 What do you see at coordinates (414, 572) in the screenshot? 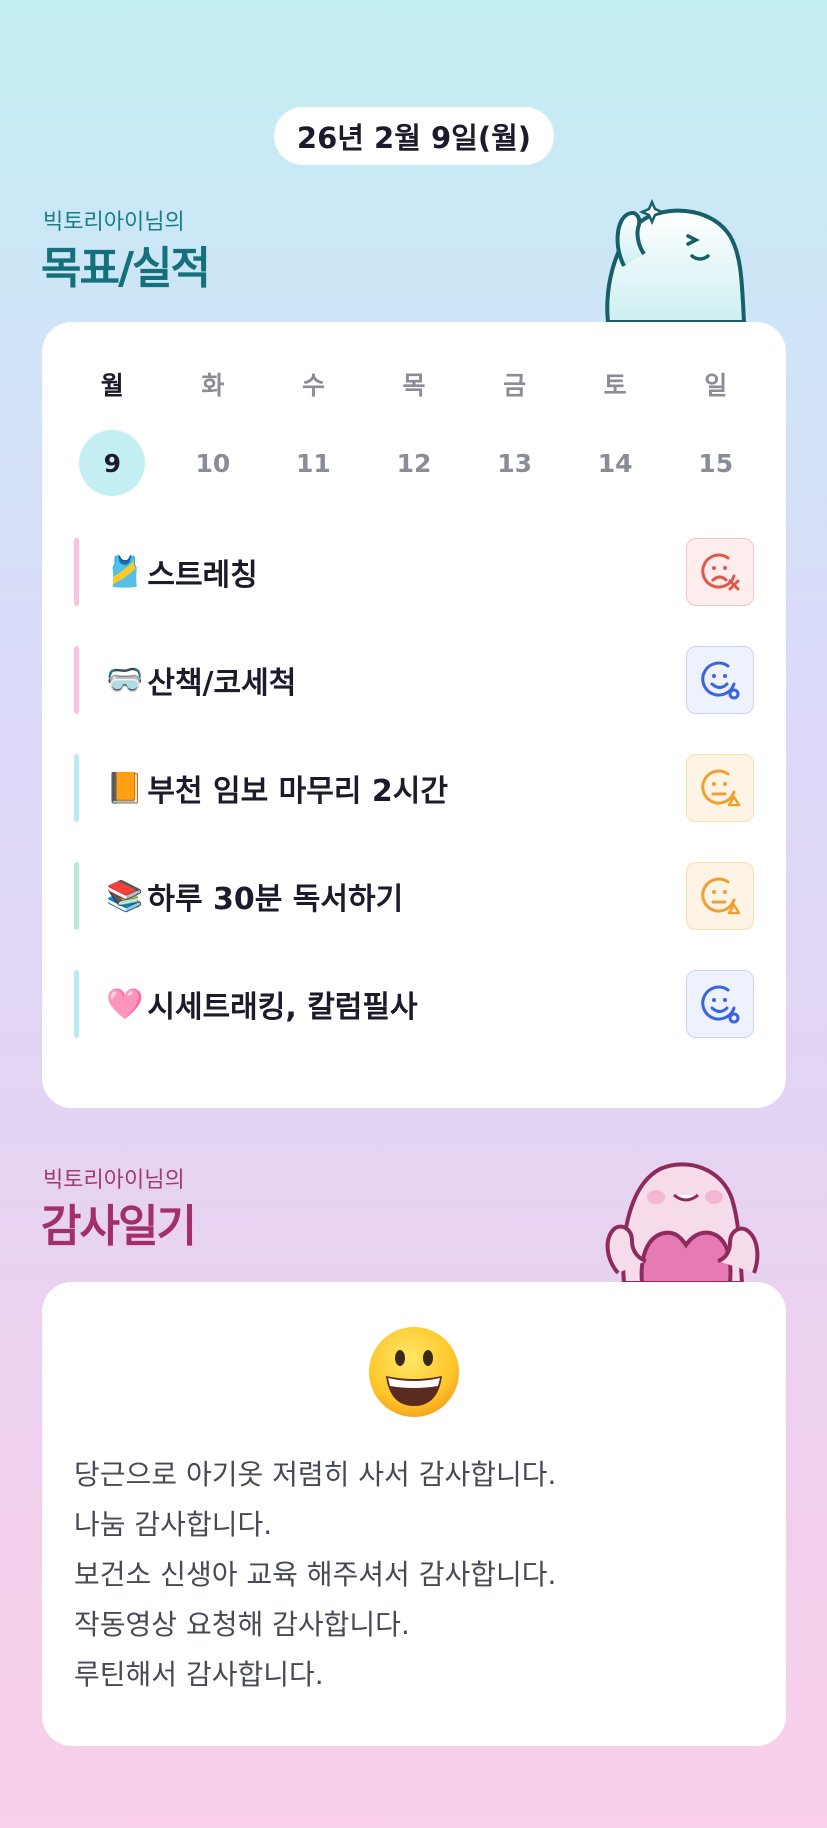
I see `goal-item: 🎽 스트레칭` at bounding box center [414, 572].